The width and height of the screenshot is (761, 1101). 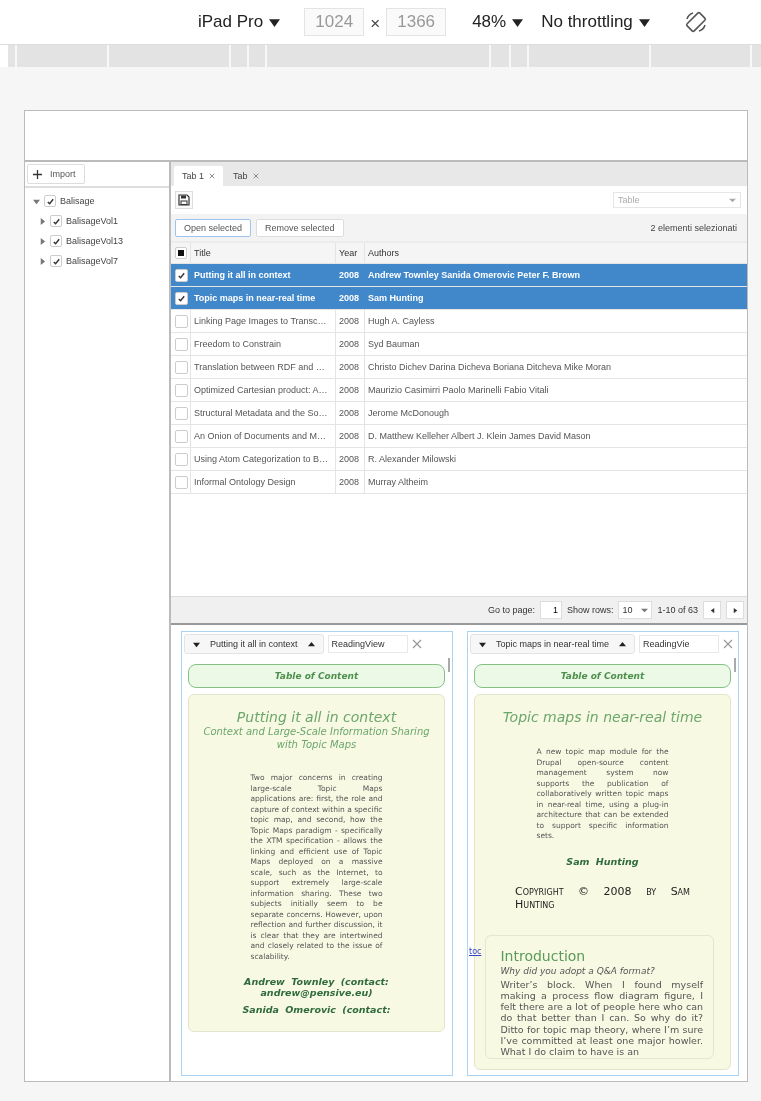 I want to click on table-cell: Putting it all in context, so click(x=263, y=275).